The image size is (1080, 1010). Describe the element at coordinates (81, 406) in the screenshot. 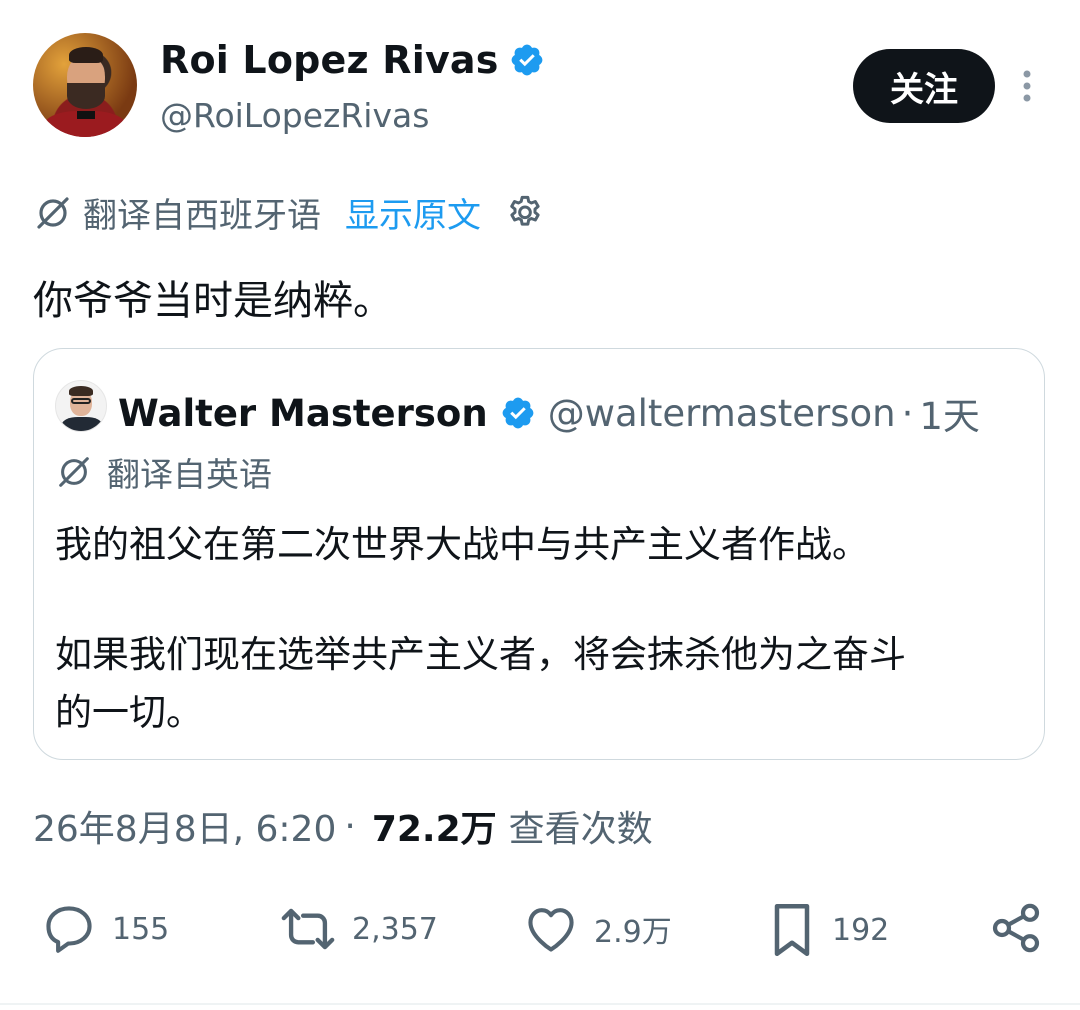

I see `quoted-author-avatar` at that location.